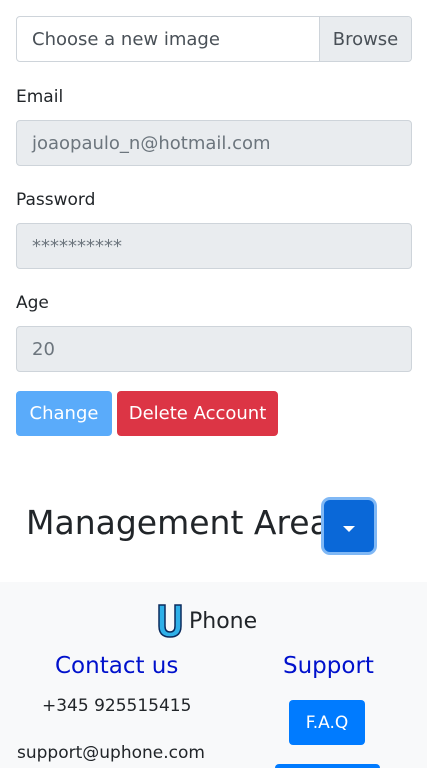  I want to click on management-area-title: Management Area, so click(178, 522).